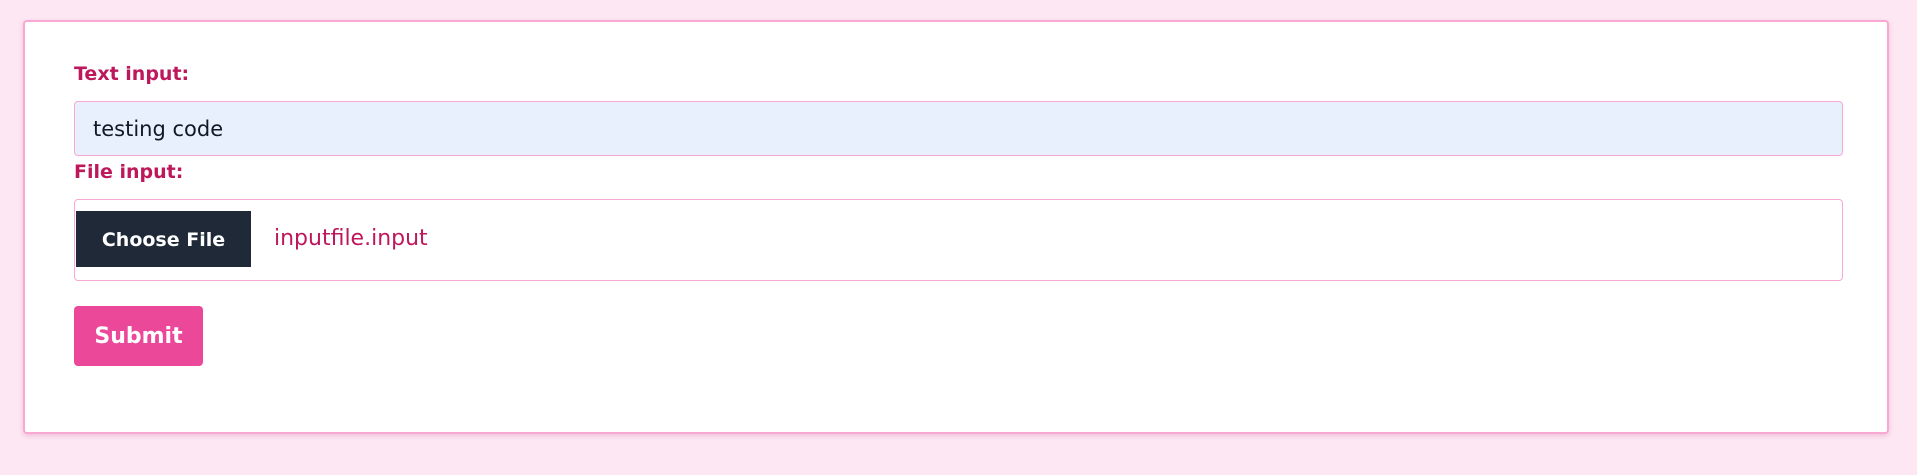  What do you see at coordinates (958, 128) in the screenshot?
I see `text-input` at bounding box center [958, 128].